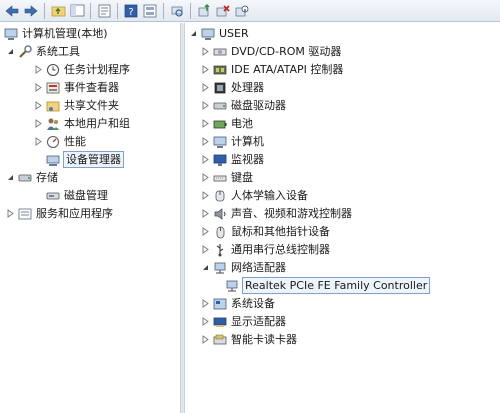 The width and height of the screenshot is (500, 413). Describe the element at coordinates (247, 87) in the screenshot. I see `tree-label: 处理器` at that location.